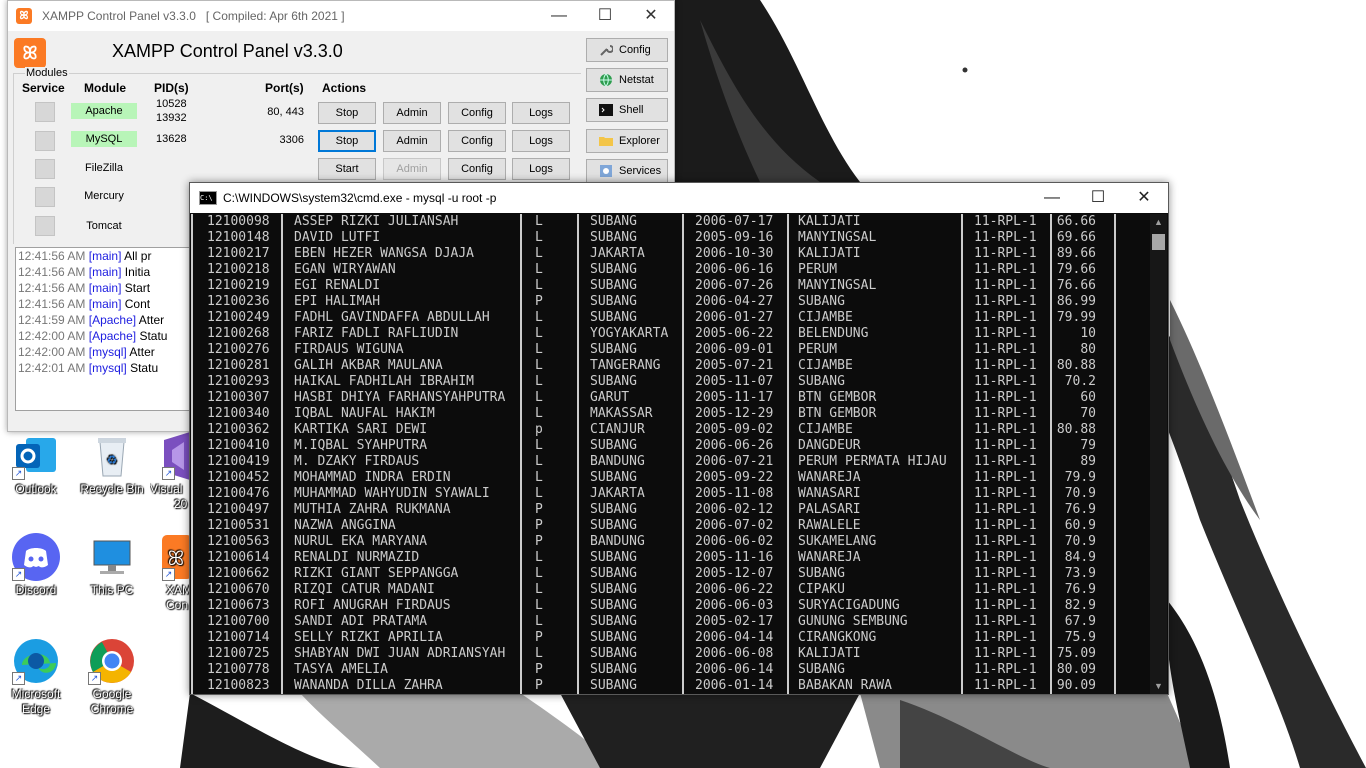 The height and width of the screenshot is (768, 1366). What do you see at coordinates (412, 141) in the screenshot?
I see `admin-mysql-button: Admin` at bounding box center [412, 141].